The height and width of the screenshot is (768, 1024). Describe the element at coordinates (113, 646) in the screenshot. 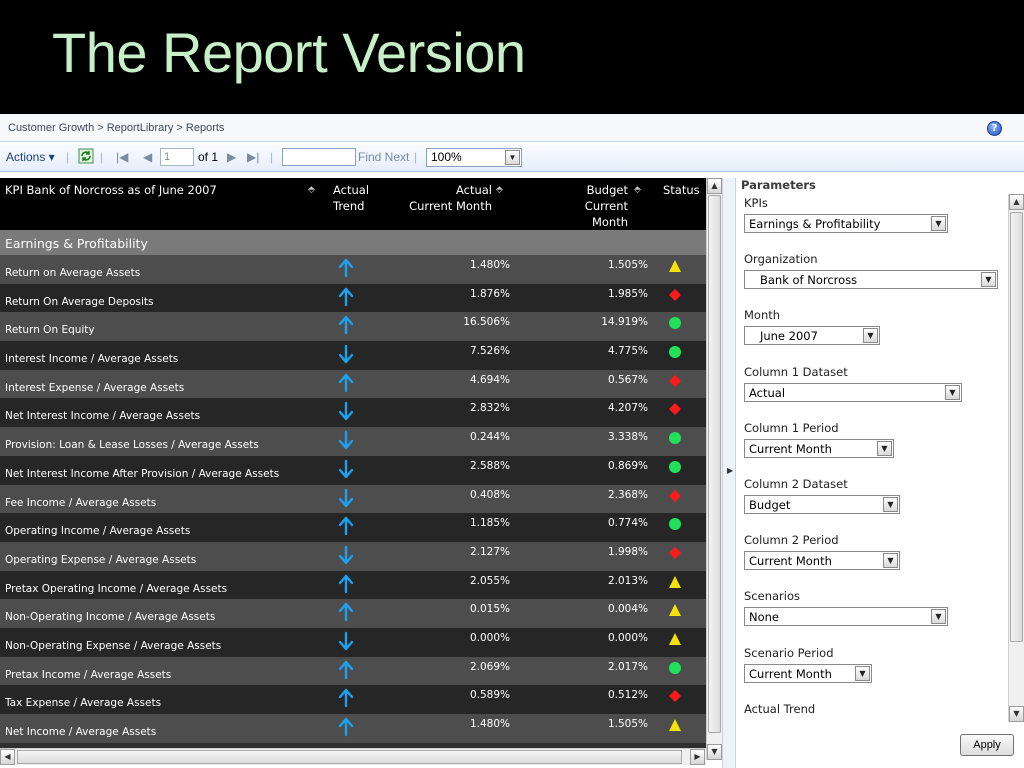

I see `kpi-name: Non-Operating Expense / Average Assets` at that location.